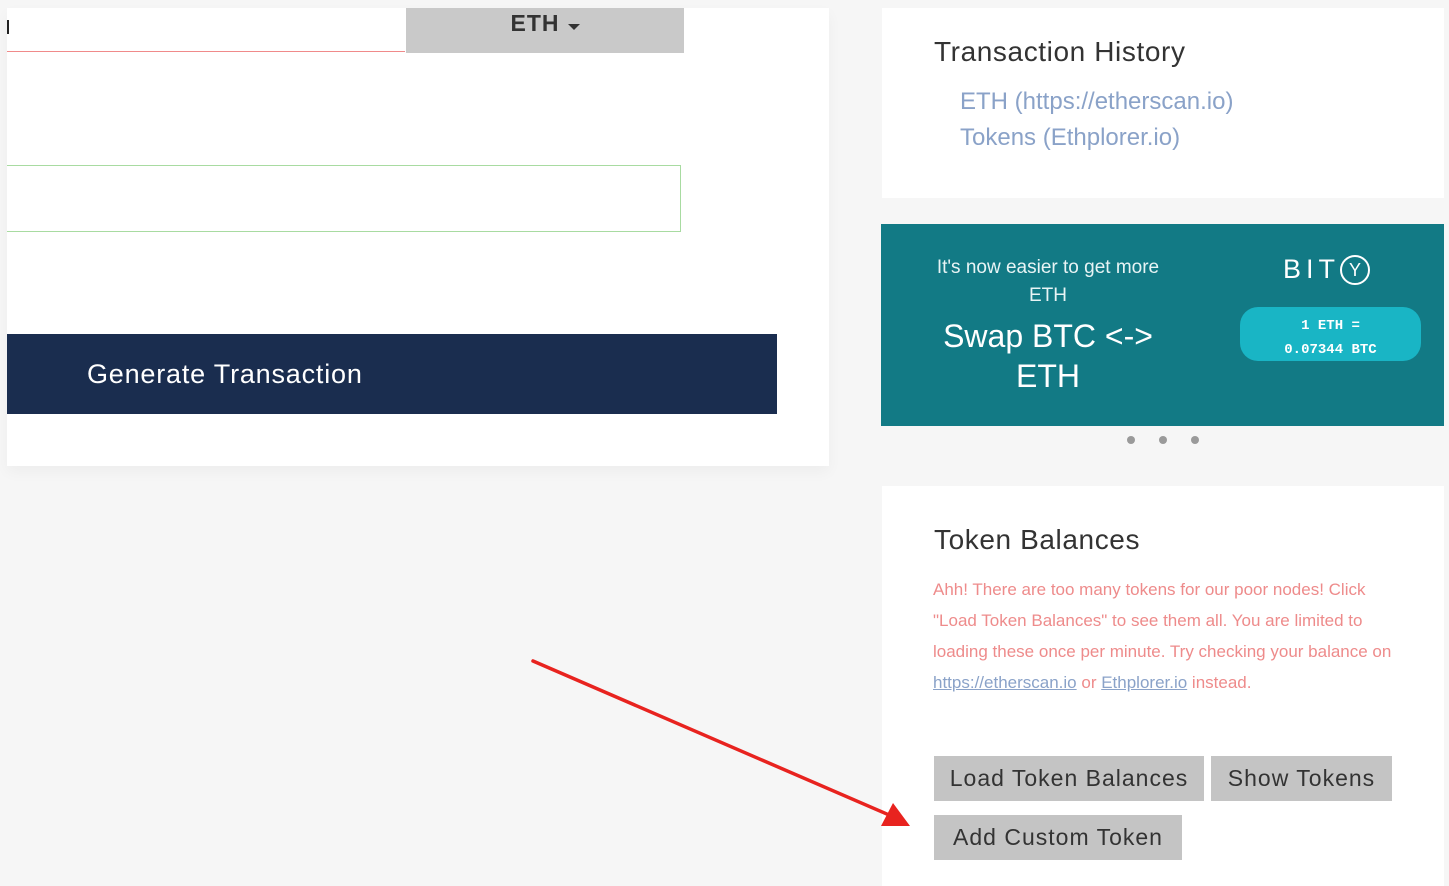  What do you see at coordinates (1301, 778) in the screenshot?
I see `show-tokens-button: Show Tokens` at bounding box center [1301, 778].